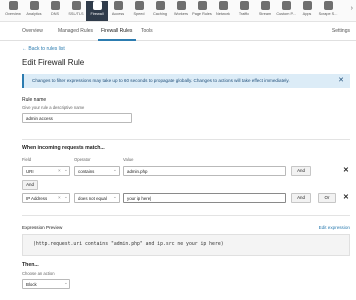 This screenshot has width=356, height=300. Describe the element at coordinates (181, 11) in the screenshot. I see `nav-item-workers: Workers` at that location.